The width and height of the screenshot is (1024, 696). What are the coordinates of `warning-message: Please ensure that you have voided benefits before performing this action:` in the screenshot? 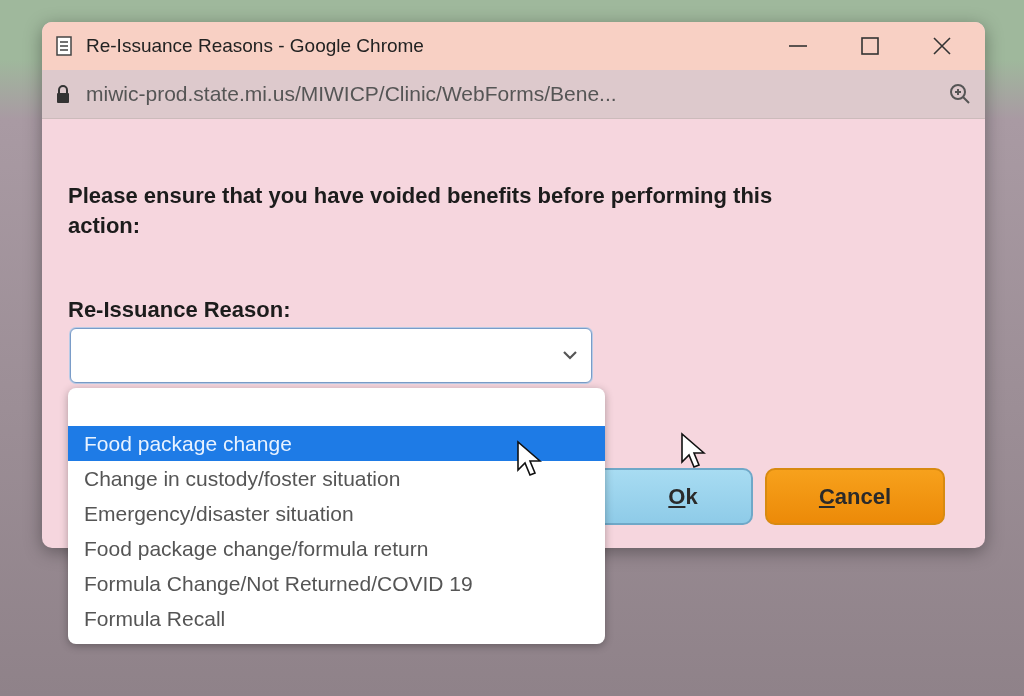 It's located at (421, 211).